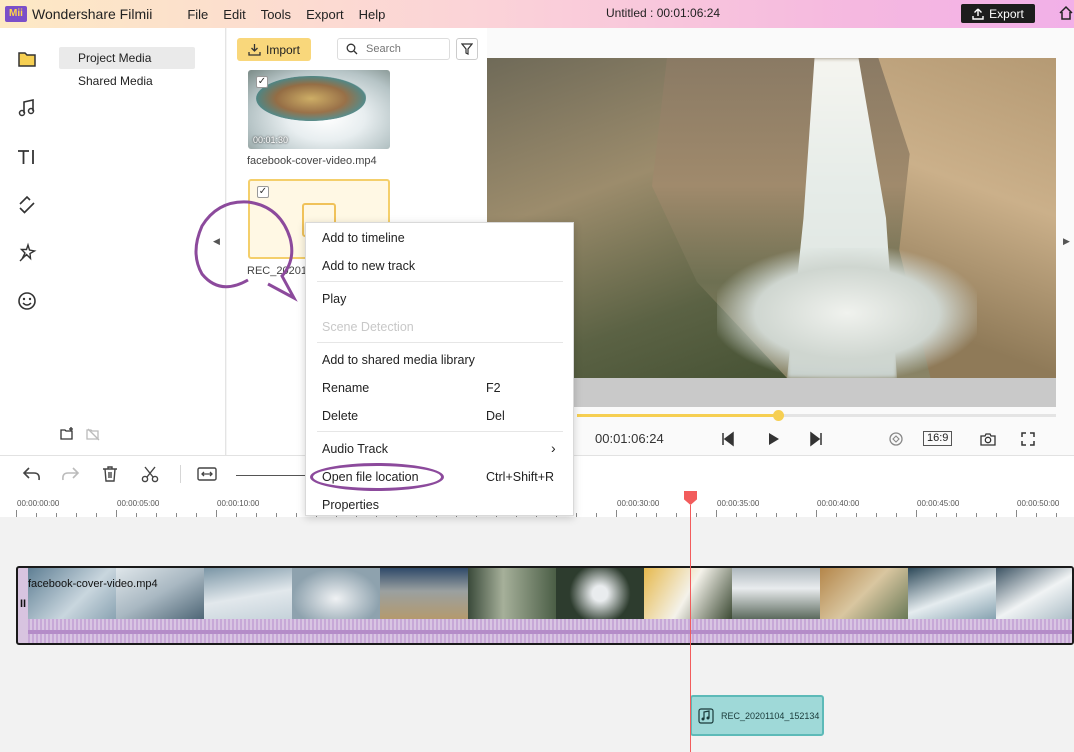 This screenshot has height=752, width=1074. What do you see at coordinates (638, 503) in the screenshot?
I see `ruler-label: 00:00:30:00` at bounding box center [638, 503].